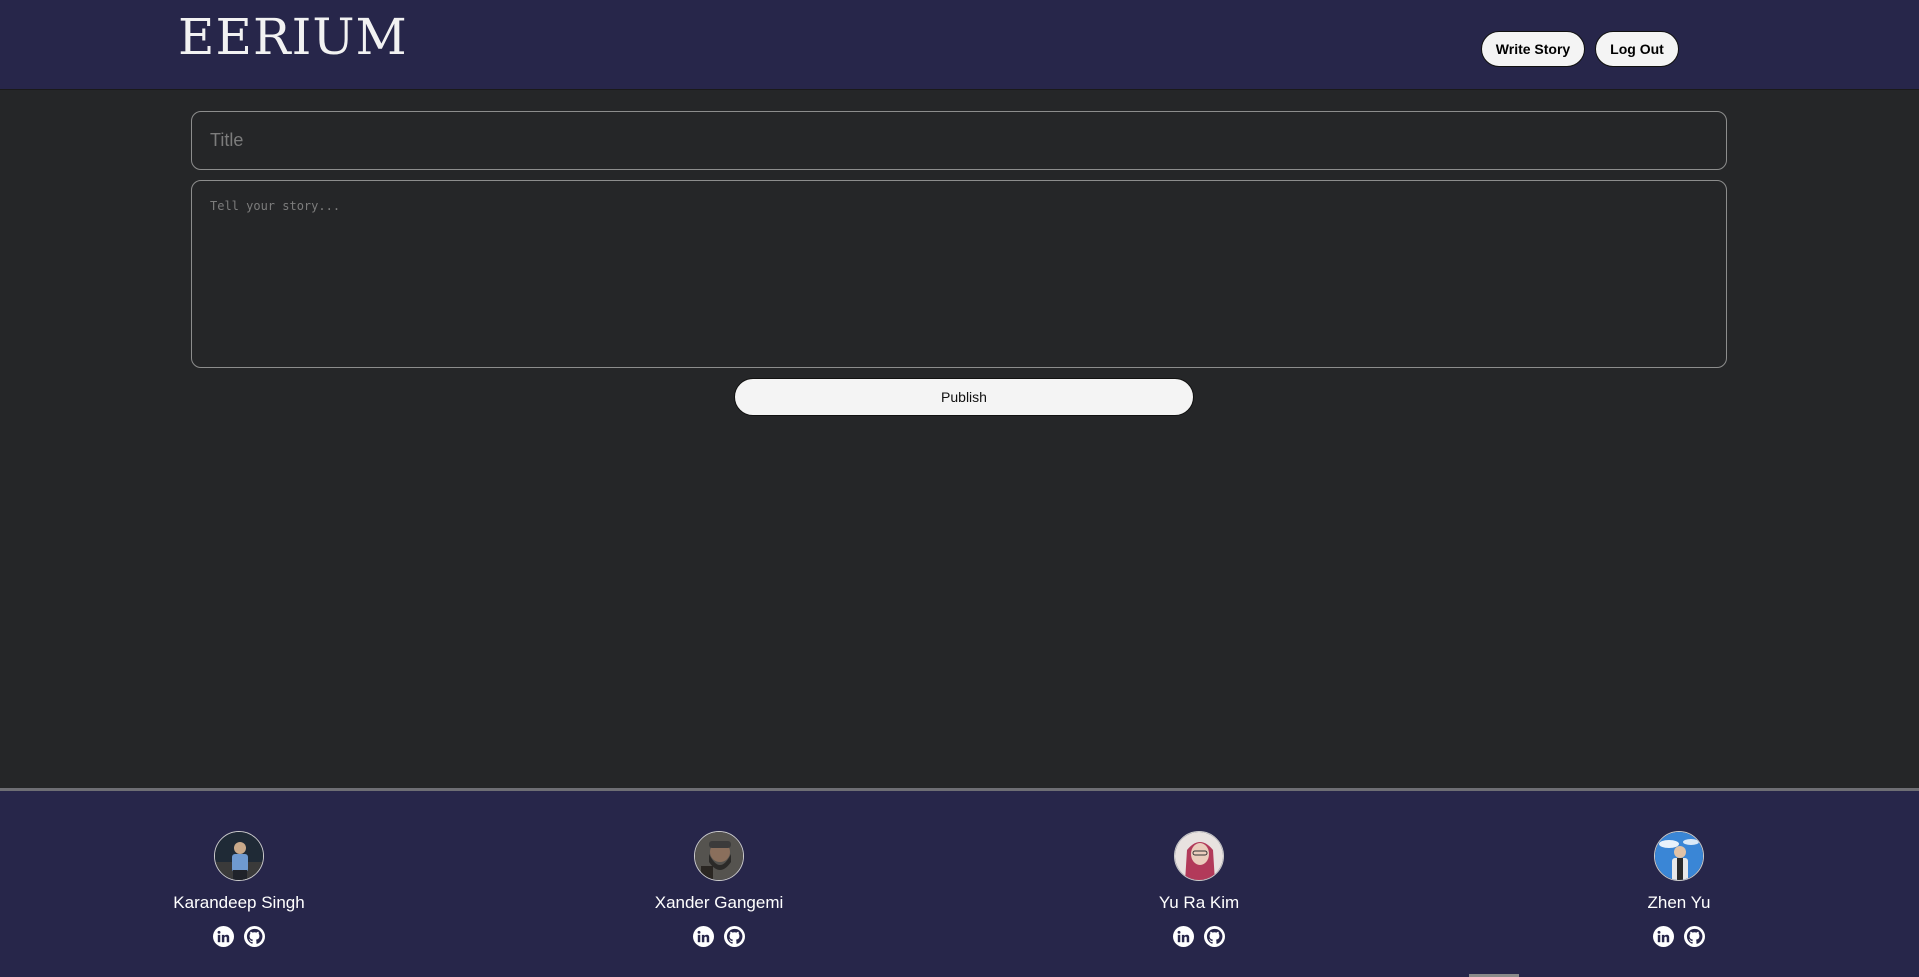  What do you see at coordinates (239, 889) in the screenshot?
I see `team-member-card: Karandeep Singh` at bounding box center [239, 889].